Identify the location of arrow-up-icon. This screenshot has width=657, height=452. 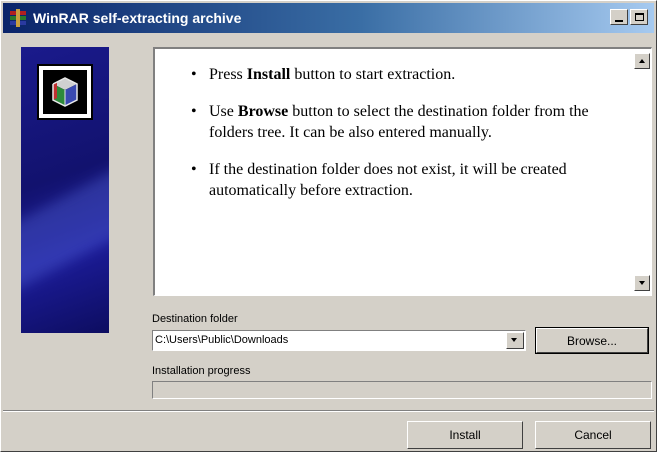
(642, 61).